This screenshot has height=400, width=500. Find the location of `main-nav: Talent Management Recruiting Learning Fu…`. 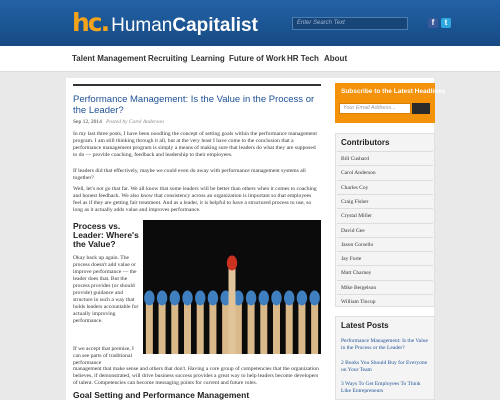

main-nav: Talent Management Recruiting Learning Fu… is located at coordinates (250, 59).